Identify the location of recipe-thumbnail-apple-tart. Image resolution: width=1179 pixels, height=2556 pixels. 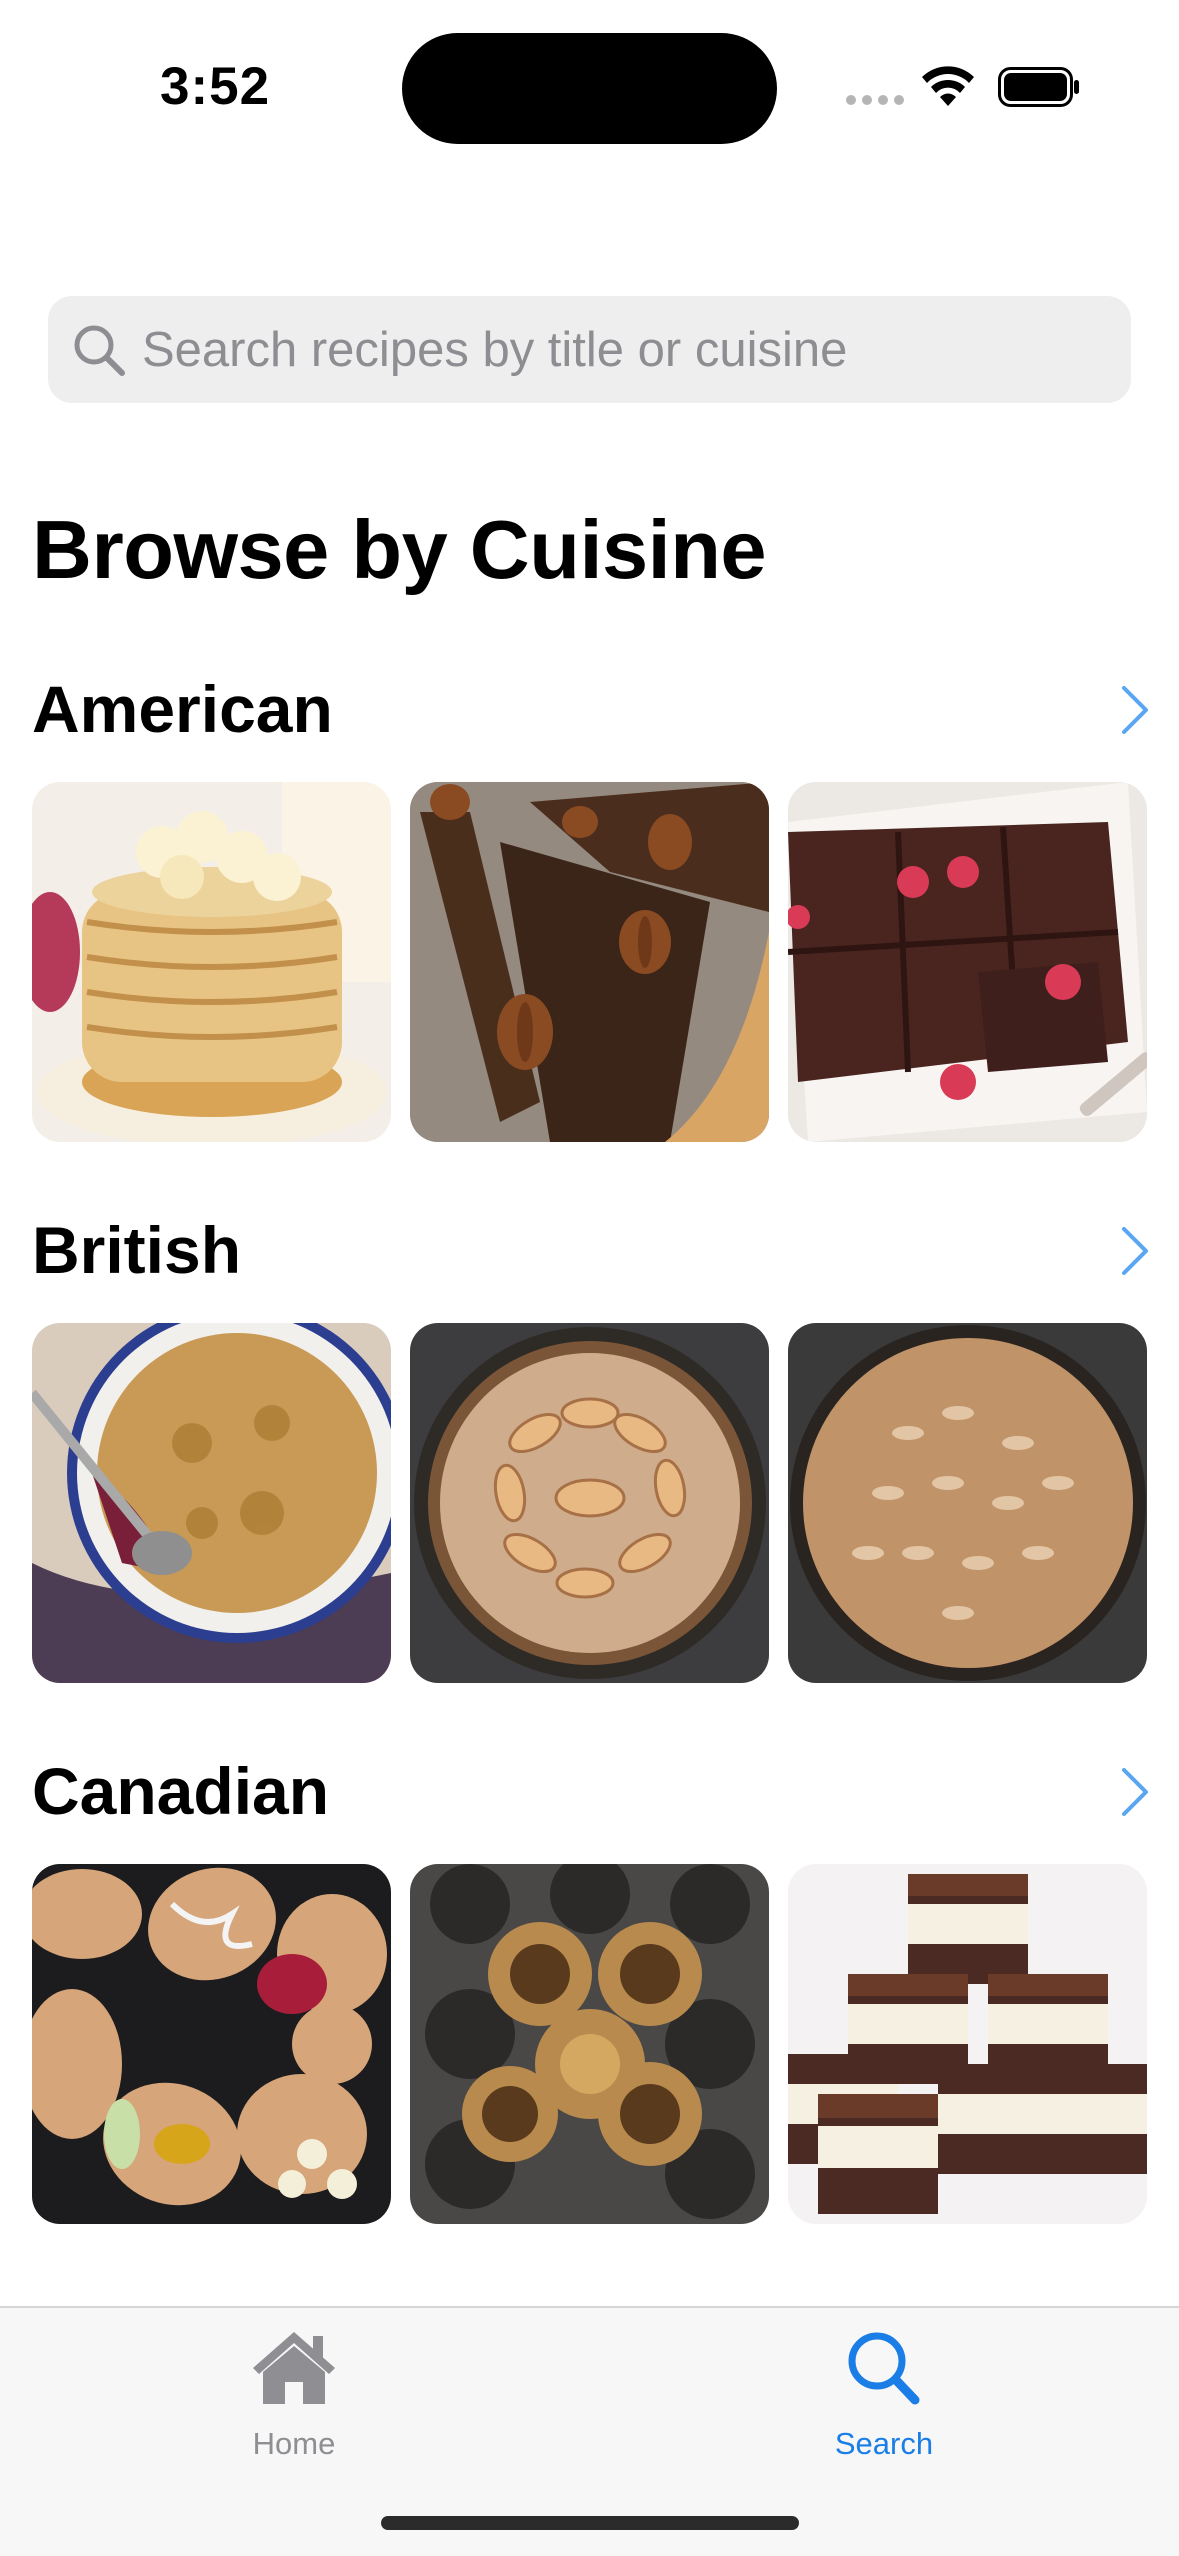
(589, 1503).